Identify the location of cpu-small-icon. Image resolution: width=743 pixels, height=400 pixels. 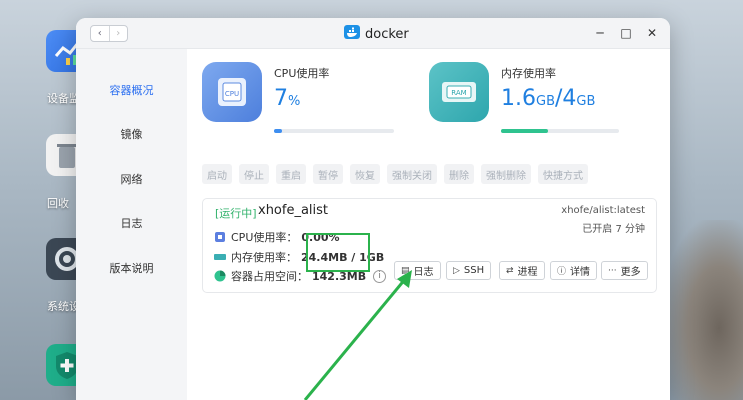
(220, 237).